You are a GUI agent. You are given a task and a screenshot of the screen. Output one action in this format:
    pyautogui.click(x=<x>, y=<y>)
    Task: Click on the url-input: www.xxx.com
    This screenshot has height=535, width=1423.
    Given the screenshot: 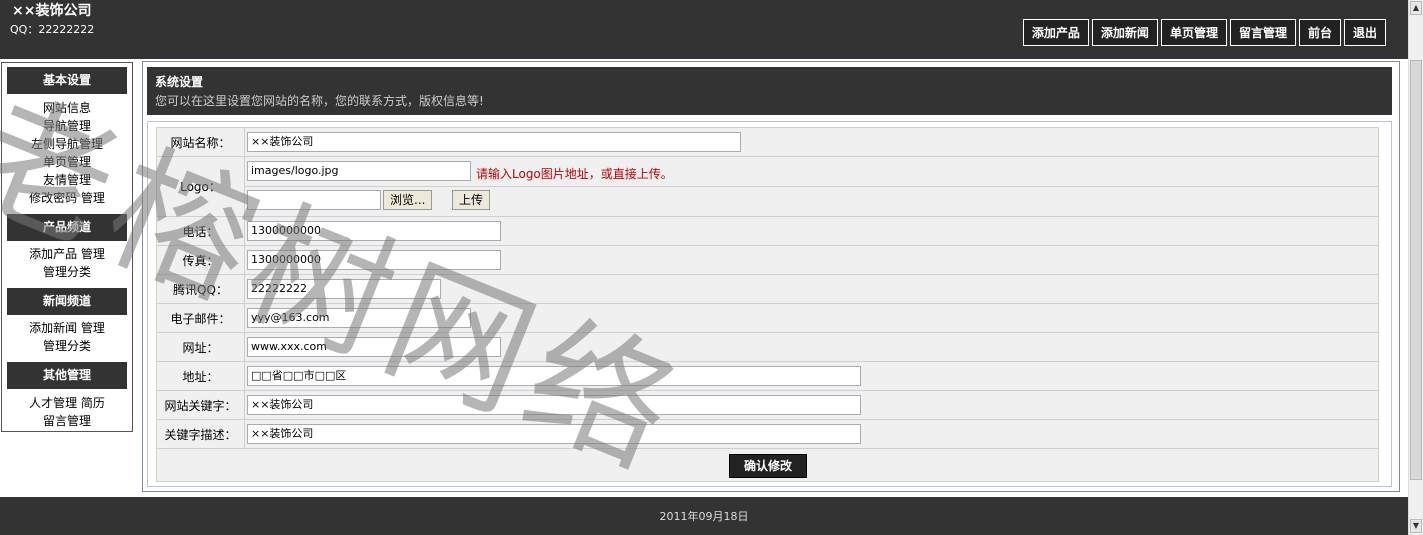 What is the action you would take?
    pyautogui.click(x=374, y=347)
    